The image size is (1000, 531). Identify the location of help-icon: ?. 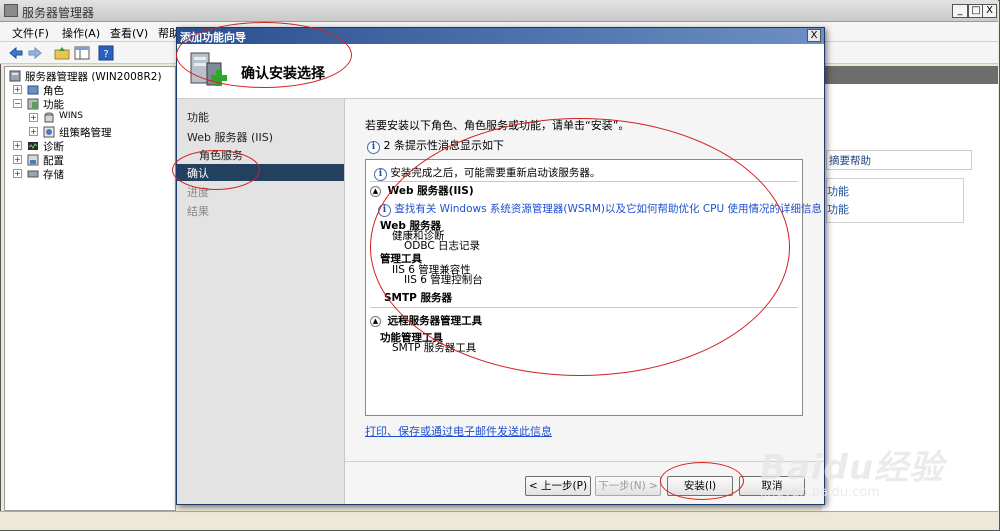
(106, 53).